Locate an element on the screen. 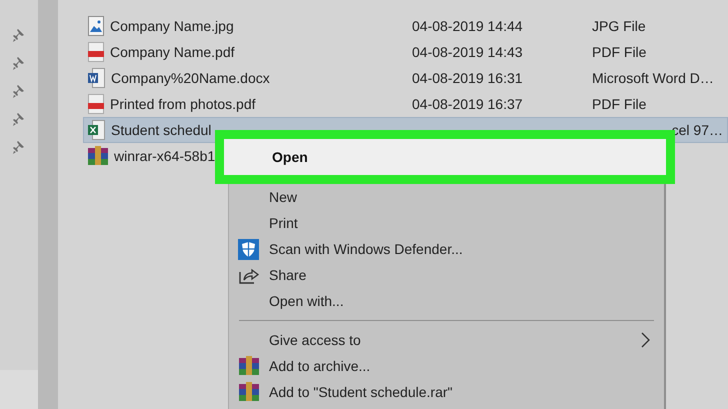 The width and height of the screenshot is (728, 409). file-name: Student schedul is located at coordinates (161, 130).